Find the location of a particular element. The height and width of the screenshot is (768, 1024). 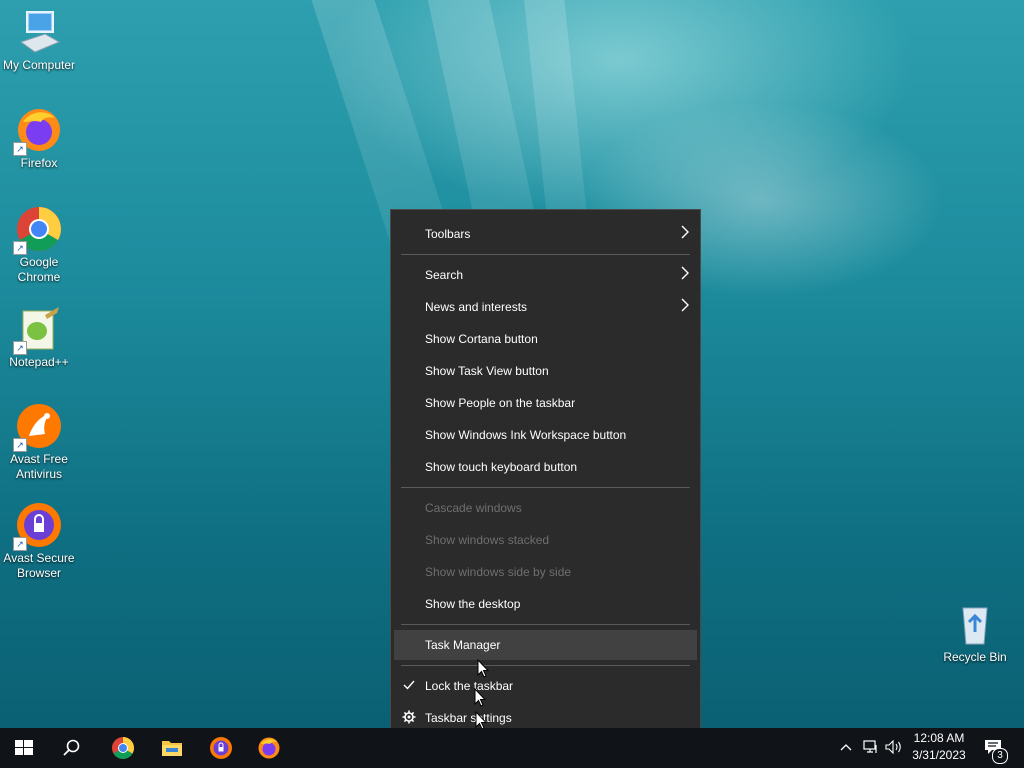

desktop-icon-firefox: ↗ Firefox is located at coordinates (39, 138).